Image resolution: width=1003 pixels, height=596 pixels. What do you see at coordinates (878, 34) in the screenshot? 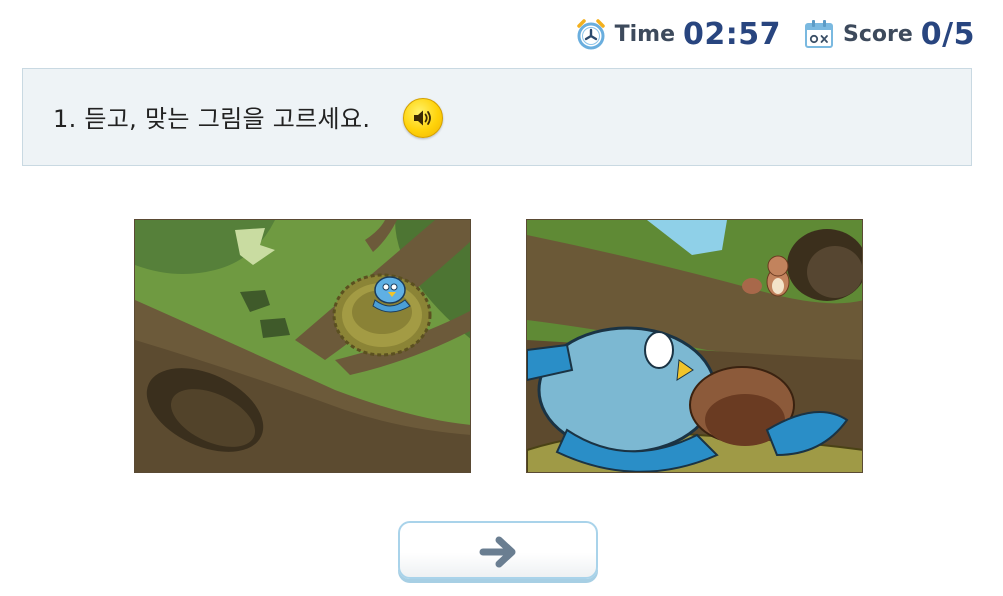
I see `score-label: Score` at bounding box center [878, 34].